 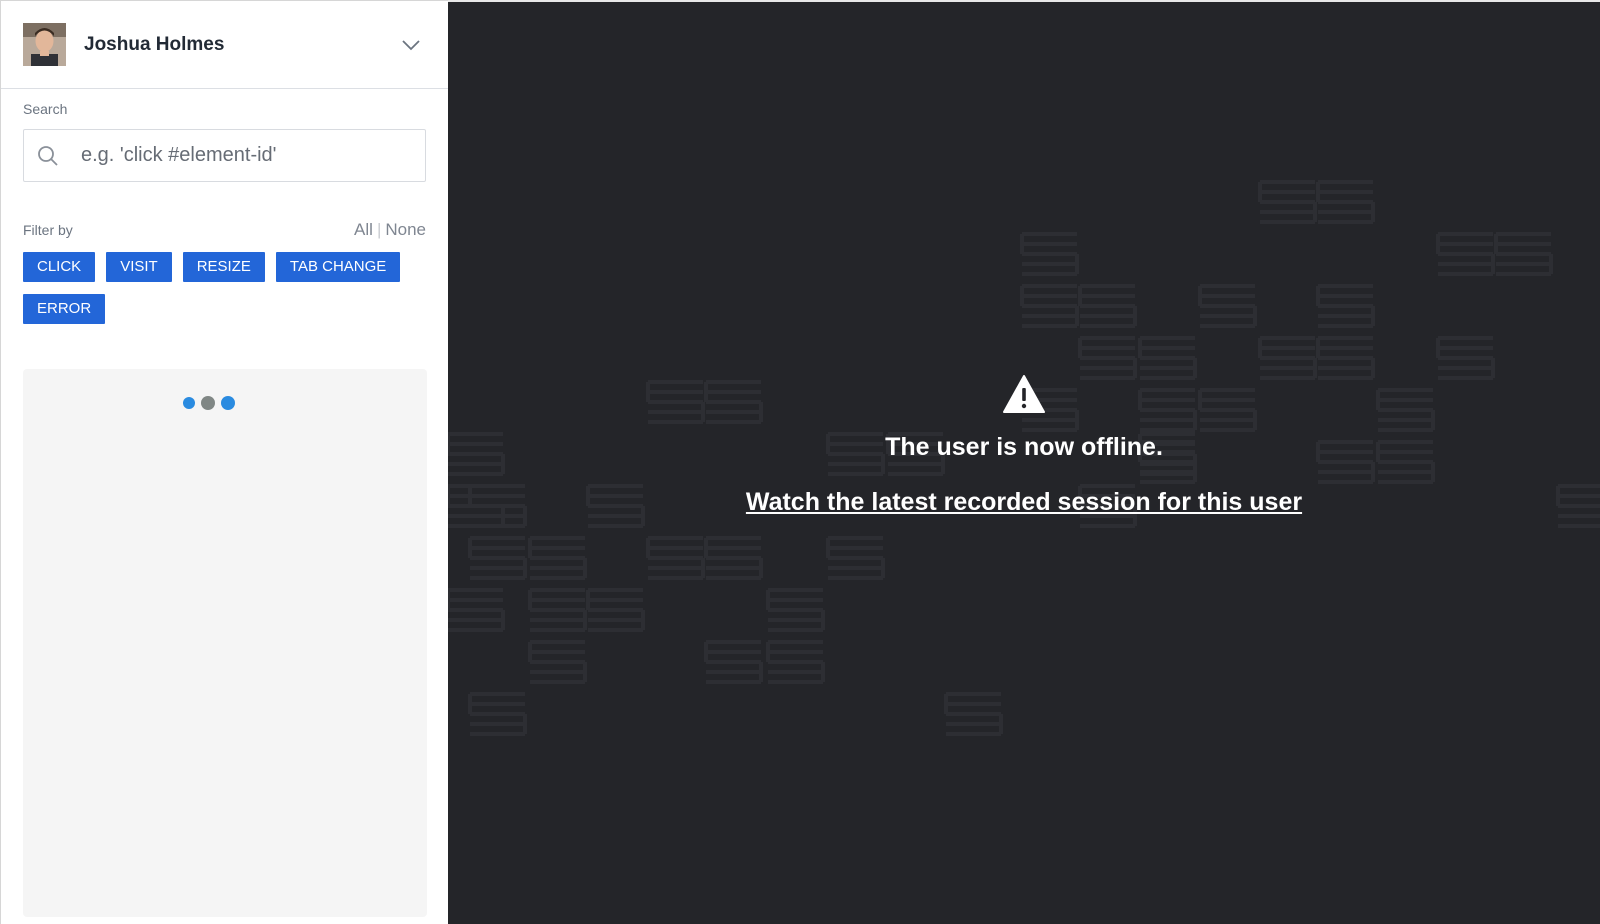 What do you see at coordinates (223, 267) in the screenshot?
I see `filter-chip-resize: RESIZE` at bounding box center [223, 267].